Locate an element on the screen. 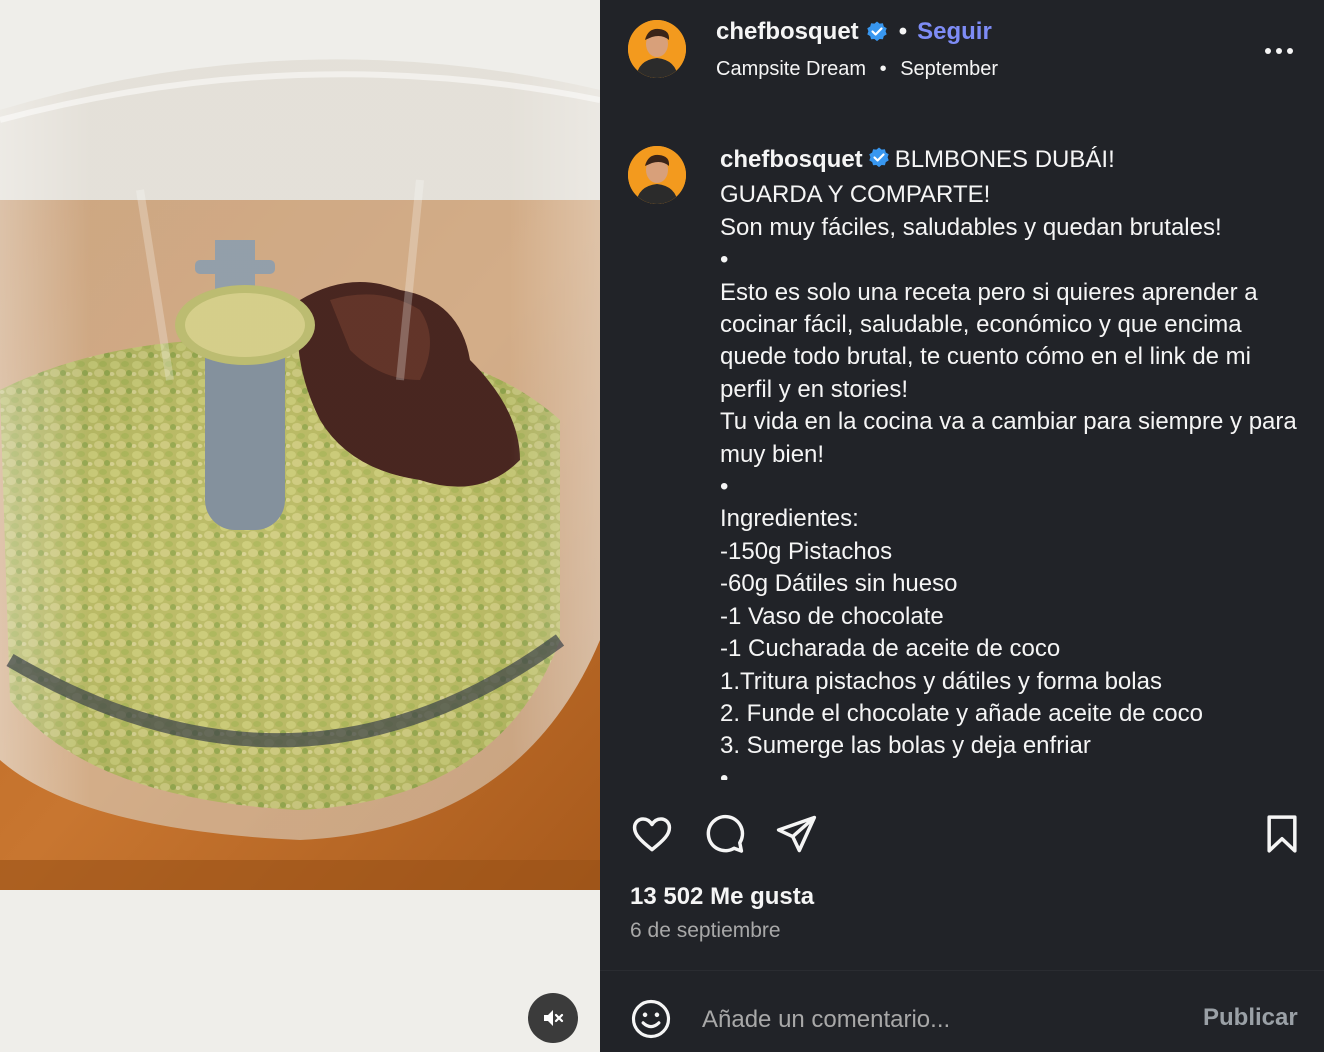 The image size is (1324, 1052). bookmark-icon is located at coordinates (1282, 834).